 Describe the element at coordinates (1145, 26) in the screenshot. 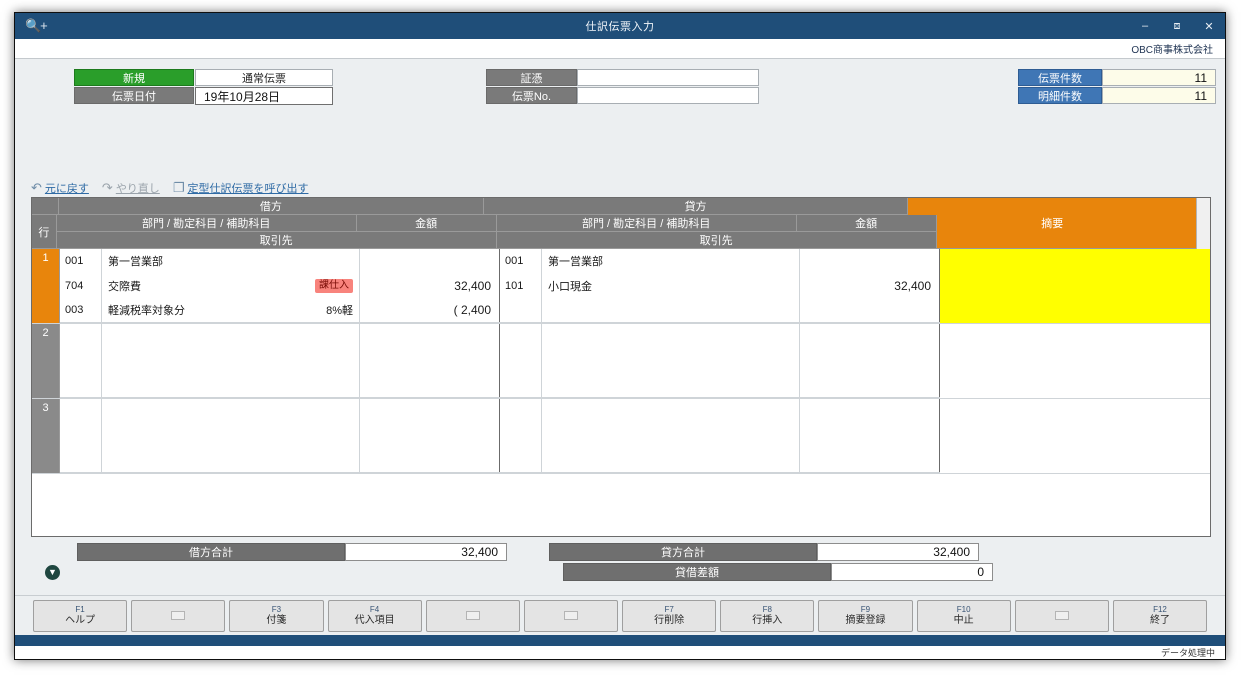

I see `minimize-icon: –` at that location.